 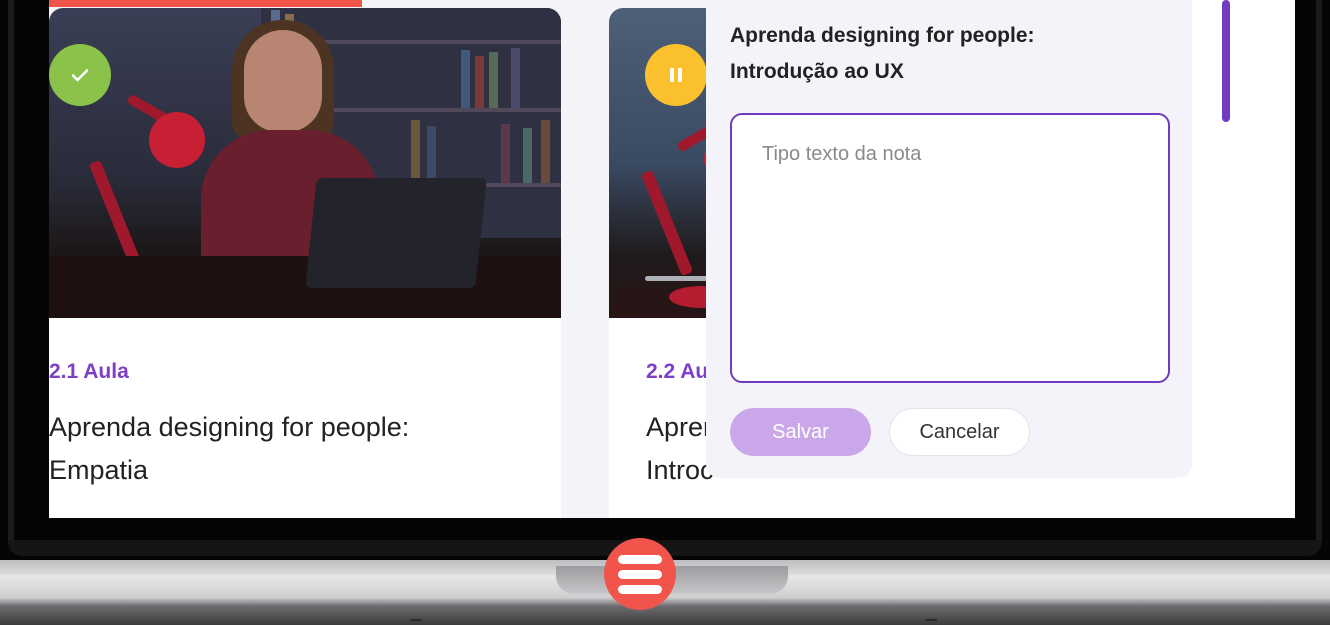 What do you see at coordinates (931, 620) in the screenshot?
I see `laptop-foot-right` at bounding box center [931, 620].